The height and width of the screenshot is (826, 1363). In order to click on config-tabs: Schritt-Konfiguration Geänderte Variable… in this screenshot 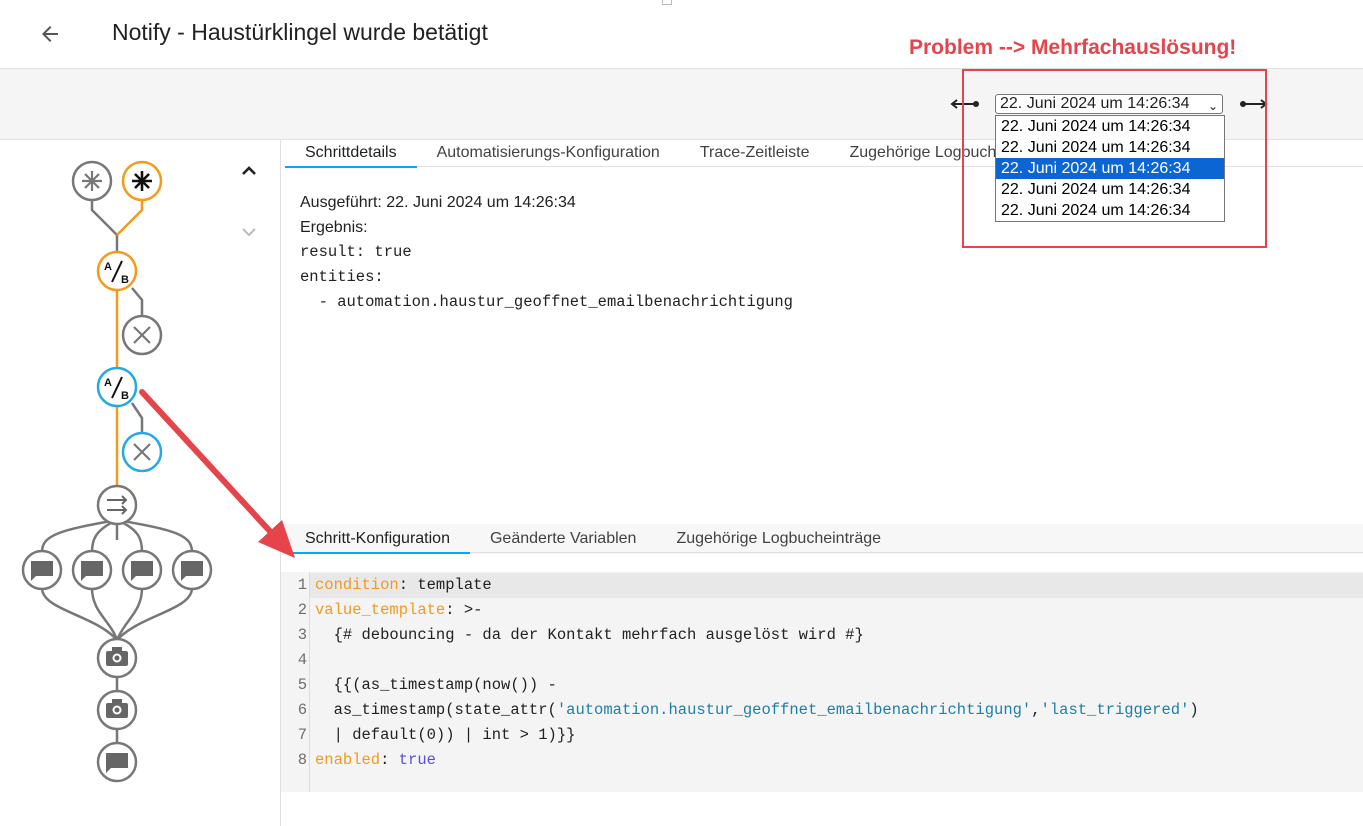, I will do `click(824, 540)`.